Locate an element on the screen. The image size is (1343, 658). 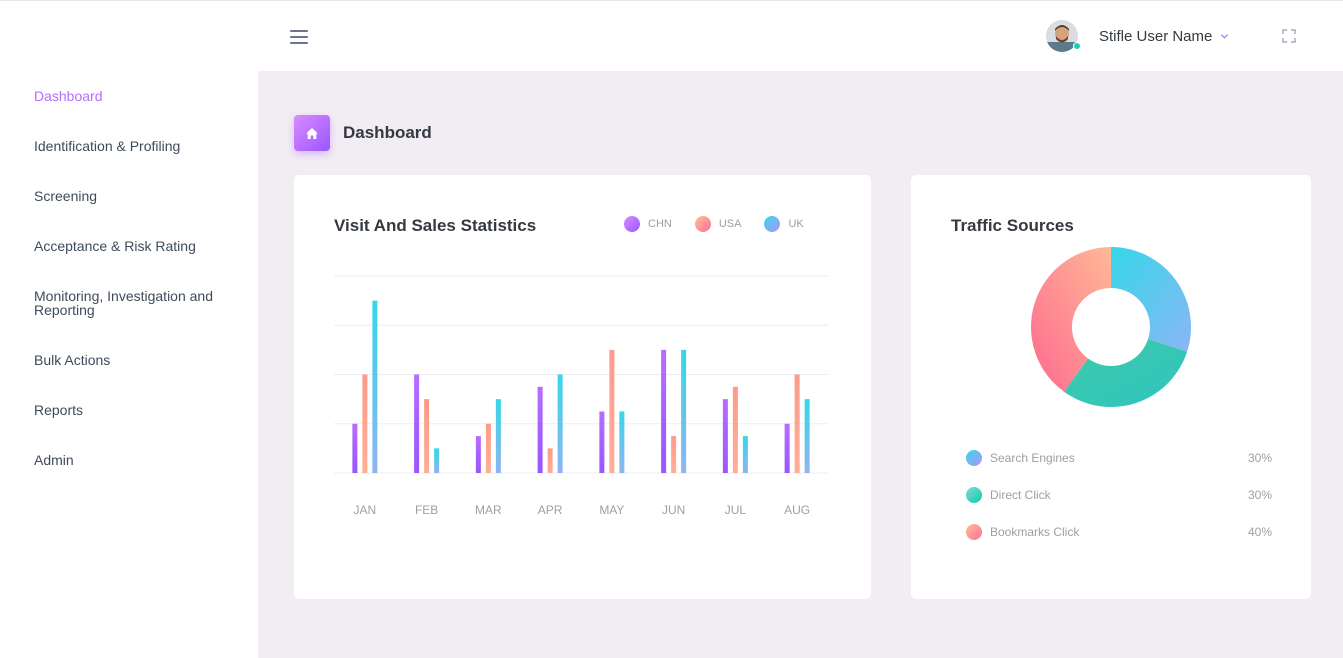
user-dropdown: Stifle User Name is located at coordinates (1137, 36).